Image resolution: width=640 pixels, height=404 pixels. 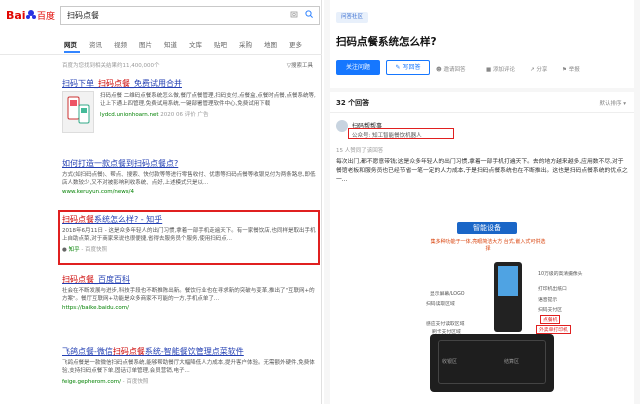 What do you see at coordinates (83, 15) in the screenshot?
I see `search-query: 扫码点餐` at bounding box center [83, 15].